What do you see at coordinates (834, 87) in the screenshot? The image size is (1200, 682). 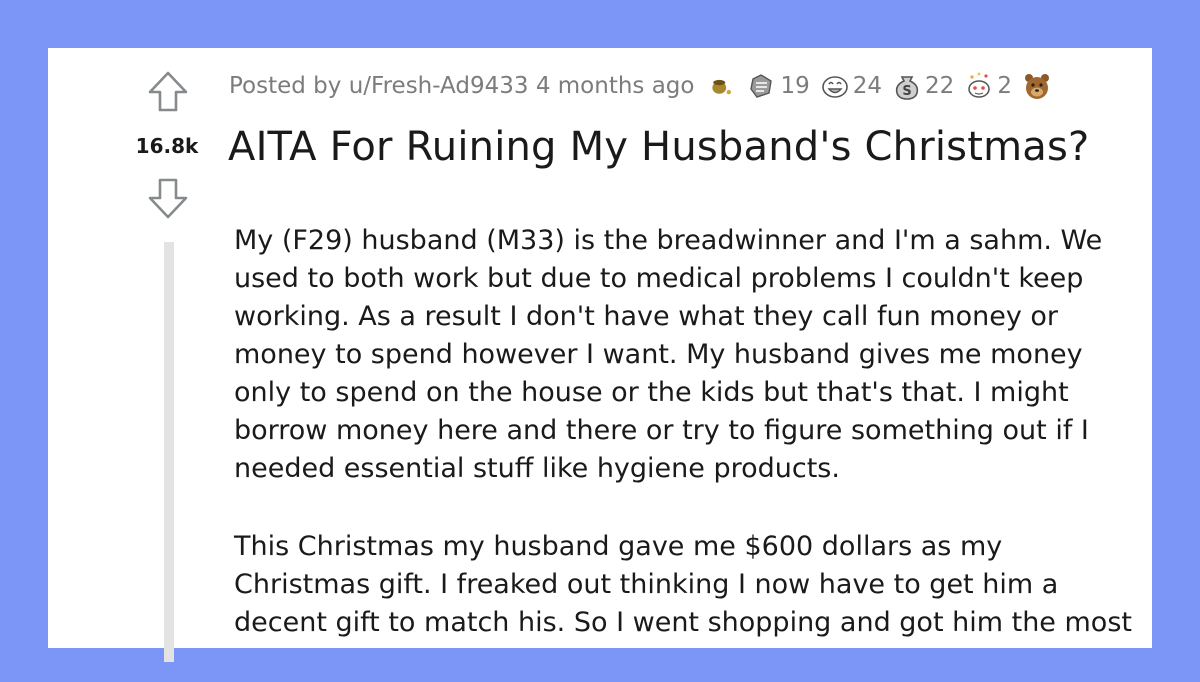 I see `laughing-face-award-icon` at bounding box center [834, 87].